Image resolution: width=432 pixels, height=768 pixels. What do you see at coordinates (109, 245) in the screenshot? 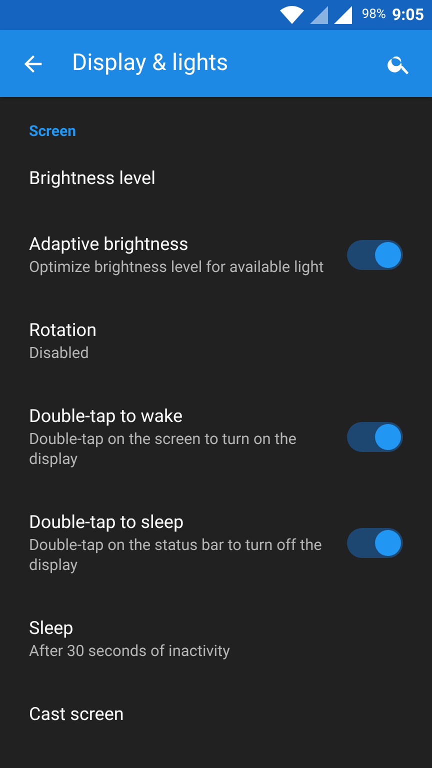
I see `item-title: Adaptive brightness` at bounding box center [109, 245].